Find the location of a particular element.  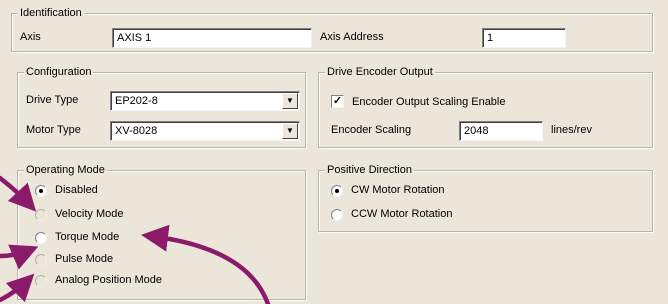

encoder-output-legend: Drive Encoder Output is located at coordinates (380, 72).